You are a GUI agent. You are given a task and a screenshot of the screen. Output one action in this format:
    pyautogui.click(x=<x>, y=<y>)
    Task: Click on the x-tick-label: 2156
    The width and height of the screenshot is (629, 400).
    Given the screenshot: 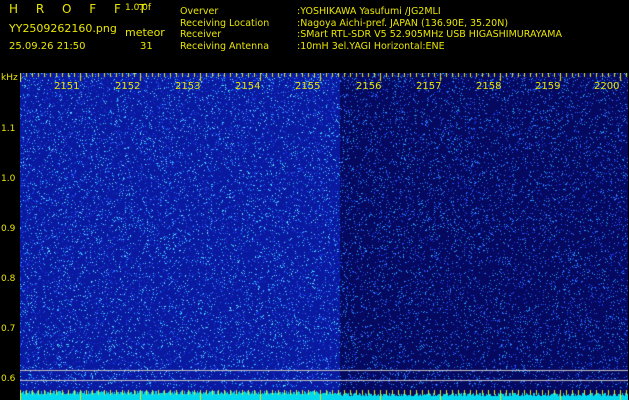 What is the action you would take?
    pyautogui.click(x=369, y=86)
    